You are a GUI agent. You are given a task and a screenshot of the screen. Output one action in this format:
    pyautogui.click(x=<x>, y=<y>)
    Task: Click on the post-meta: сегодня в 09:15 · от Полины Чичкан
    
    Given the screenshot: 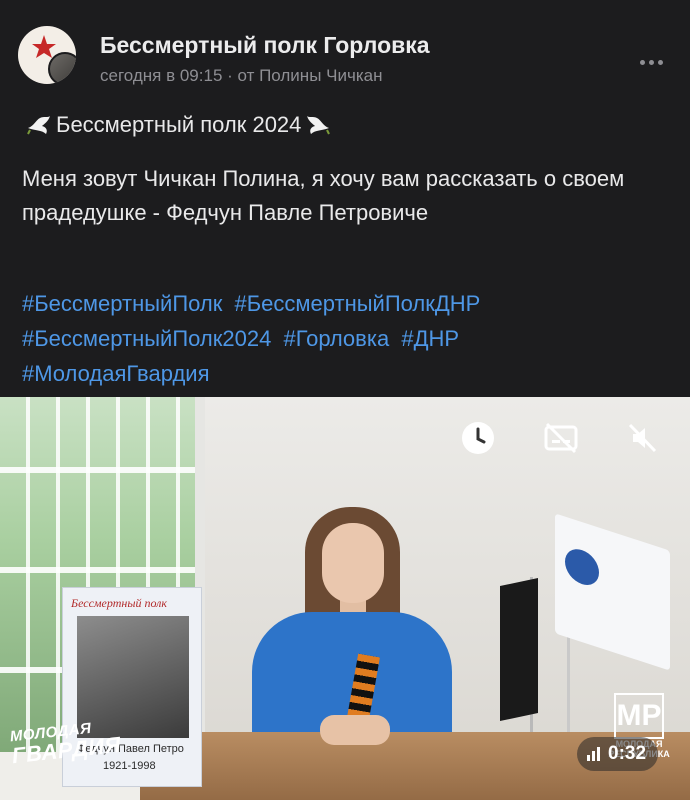 What is the action you would take?
    pyautogui.click(x=241, y=76)
    